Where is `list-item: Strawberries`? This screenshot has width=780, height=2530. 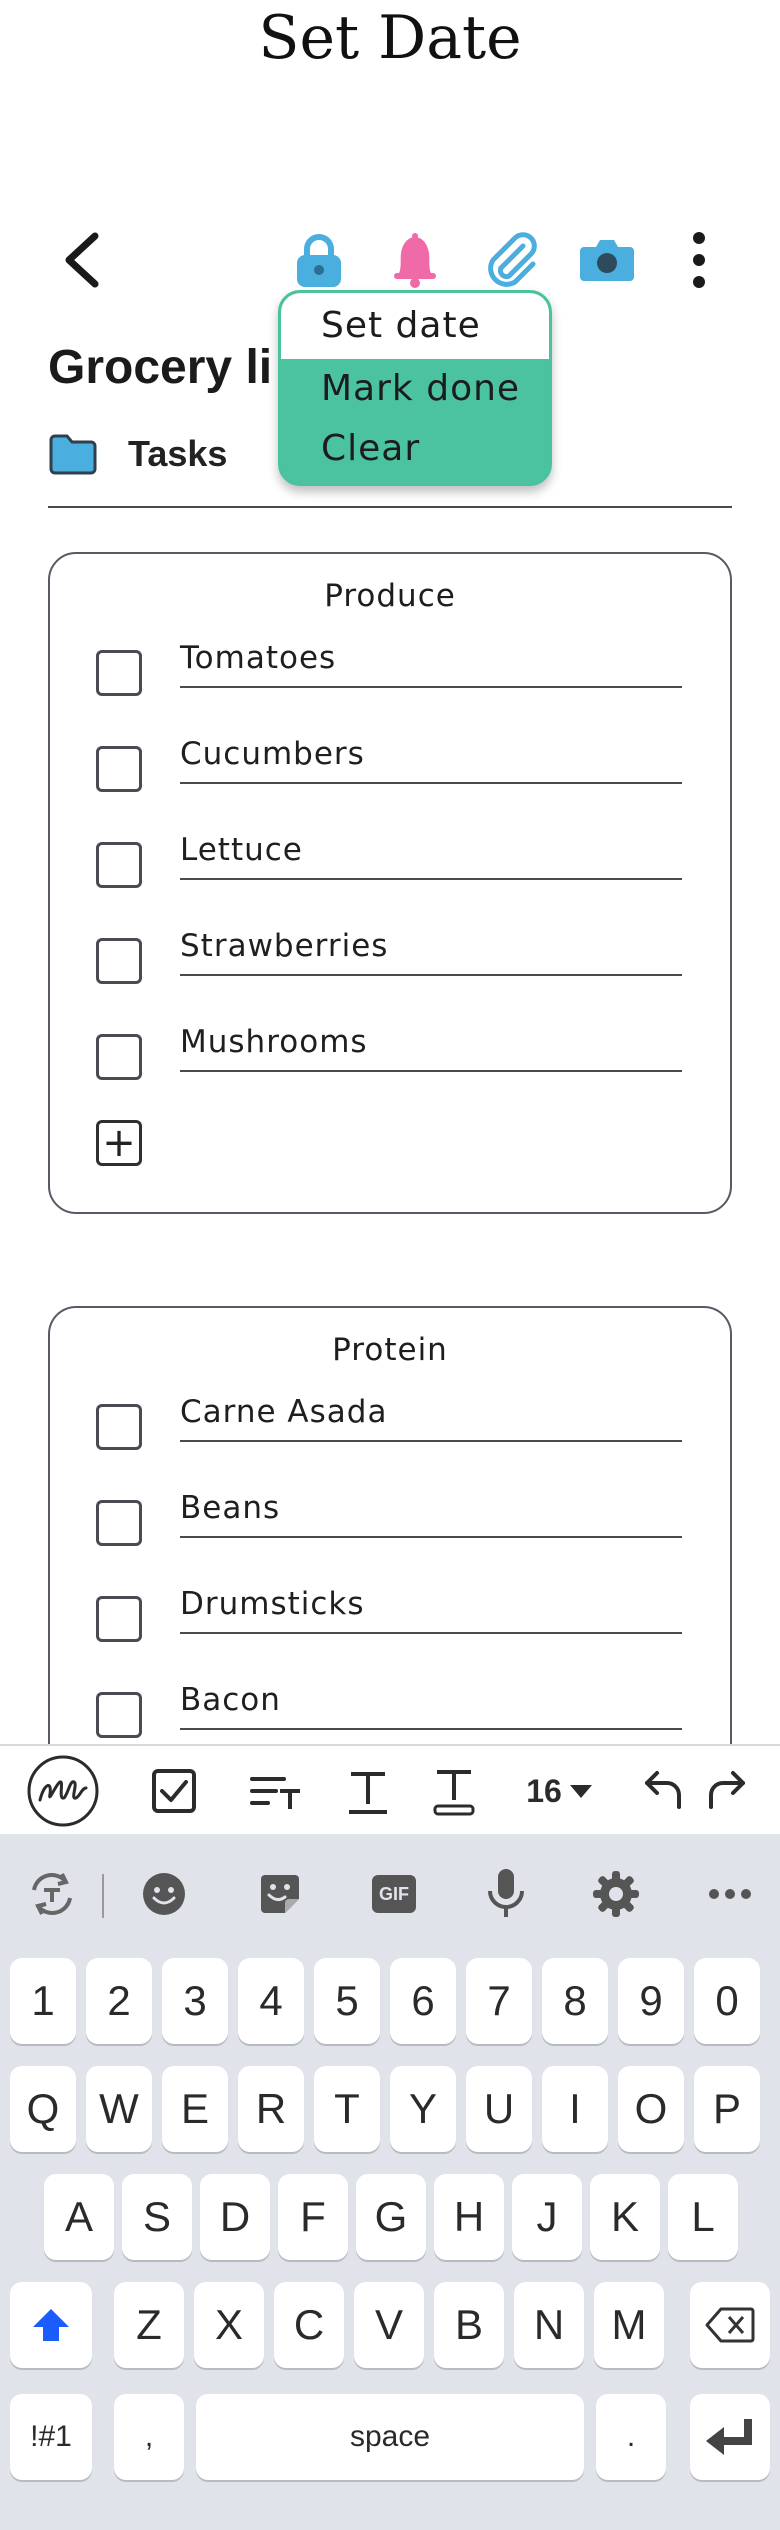 list-item: Strawberries is located at coordinates (392, 960).